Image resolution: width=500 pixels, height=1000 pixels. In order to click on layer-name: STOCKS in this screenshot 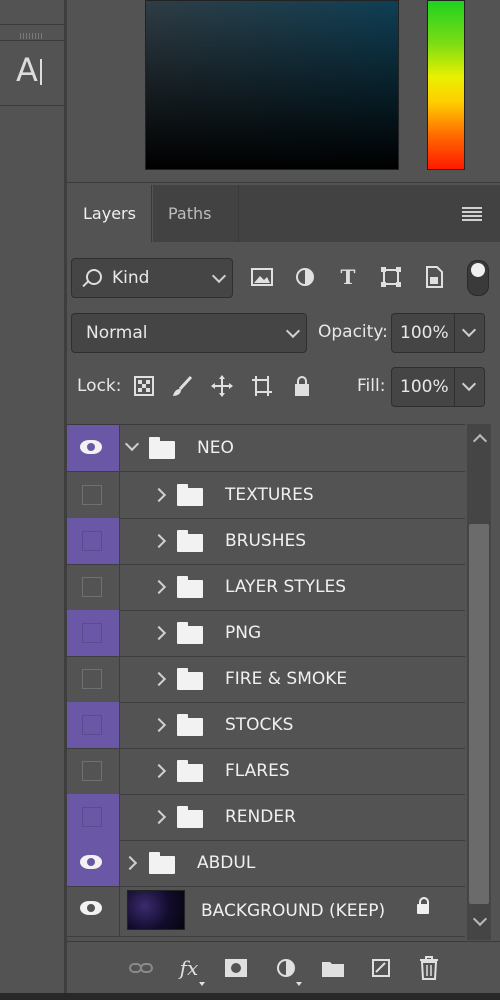, I will do `click(259, 725)`.